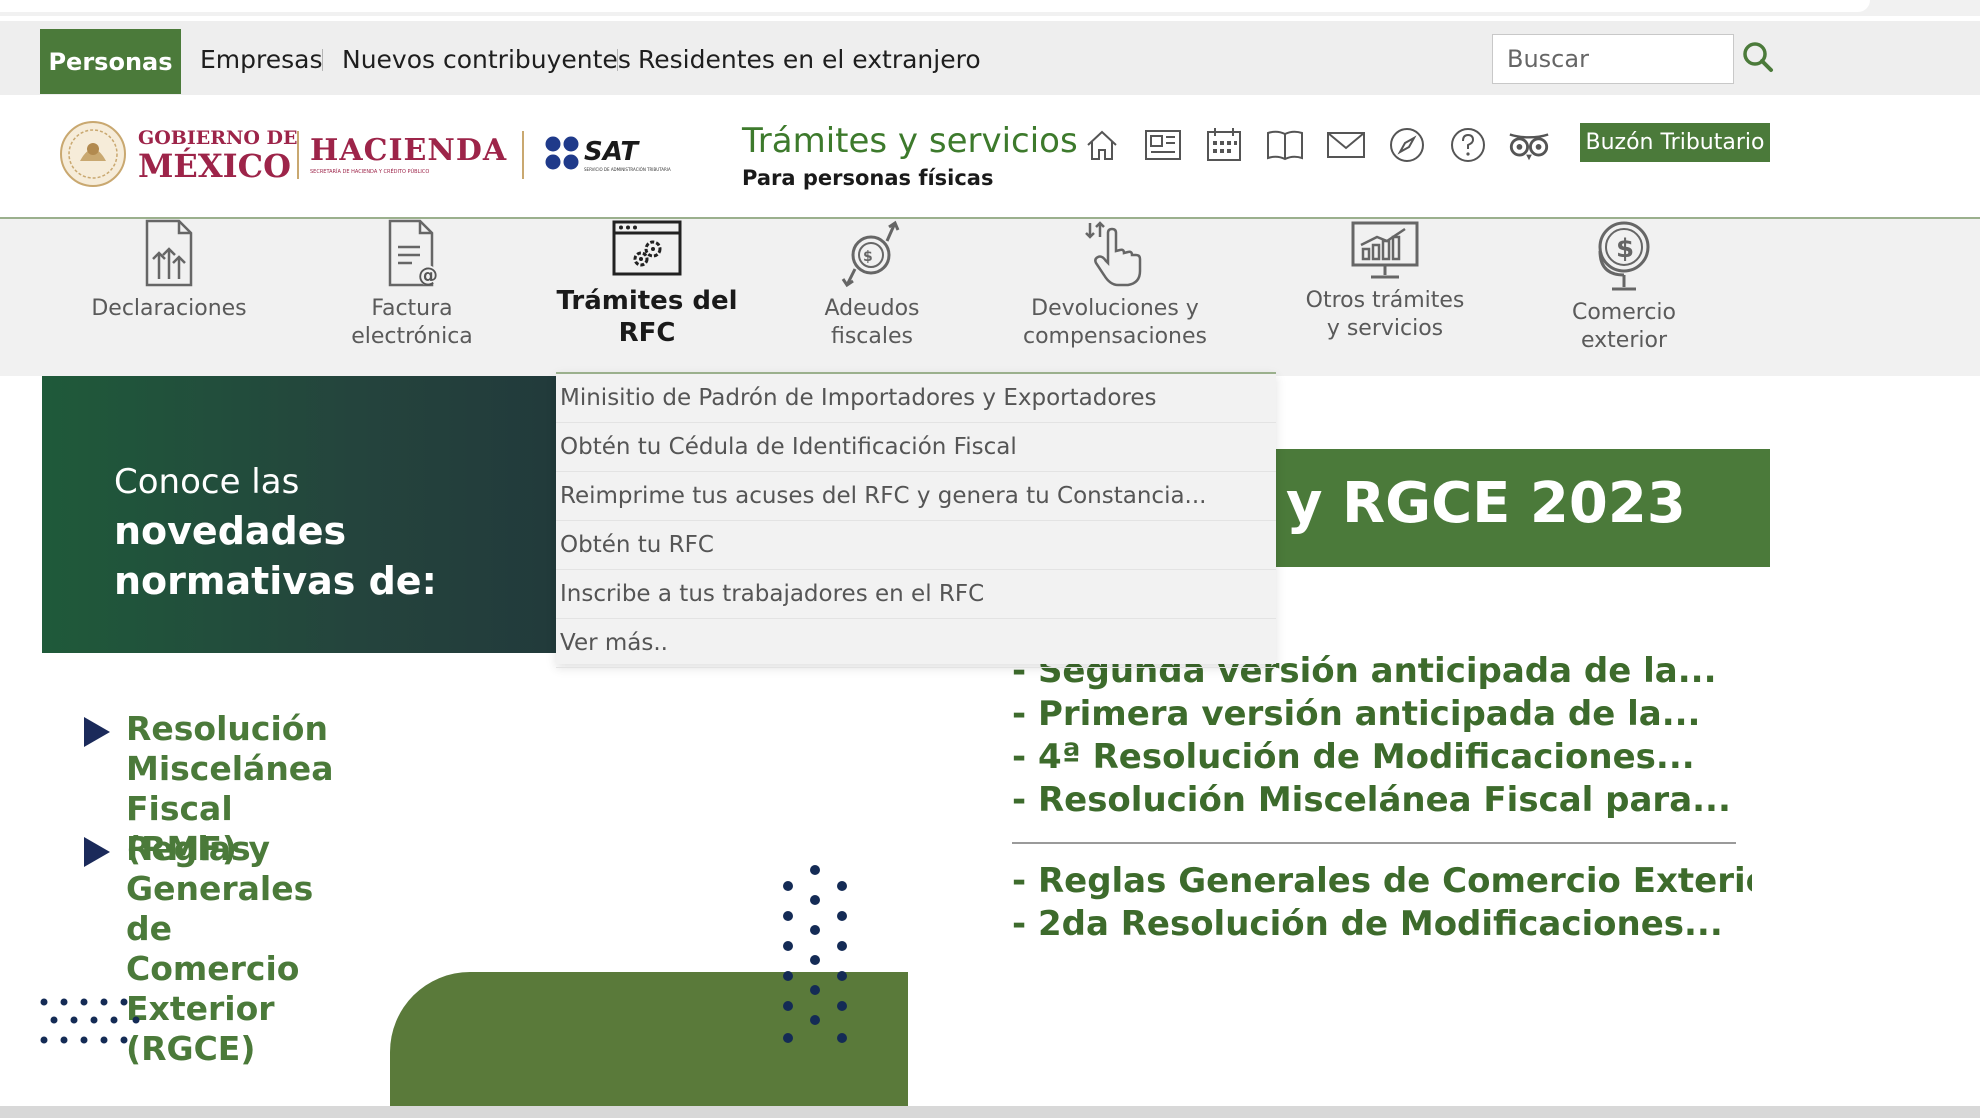 Image resolution: width=1980 pixels, height=1118 pixels. What do you see at coordinates (169, 253) in the screenshot?
I see `declaraciones-icon` at bounding box center [169, 253].